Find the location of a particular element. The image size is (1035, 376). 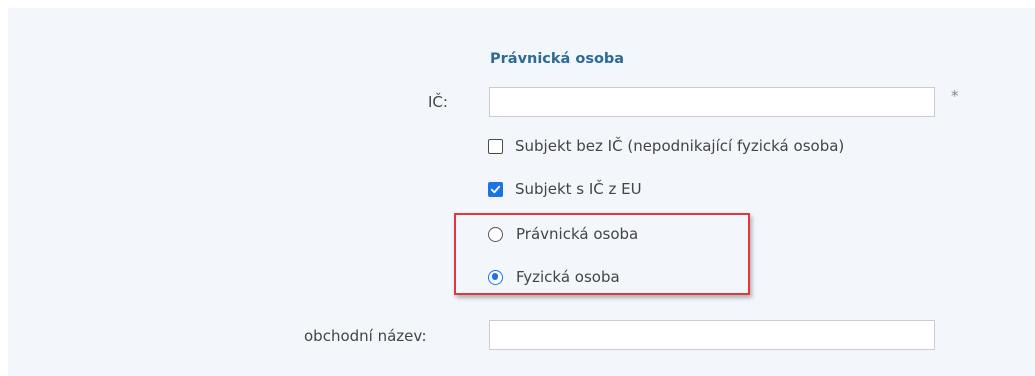

radio-label: Právnická osoba is located at coordinates (577, 234).